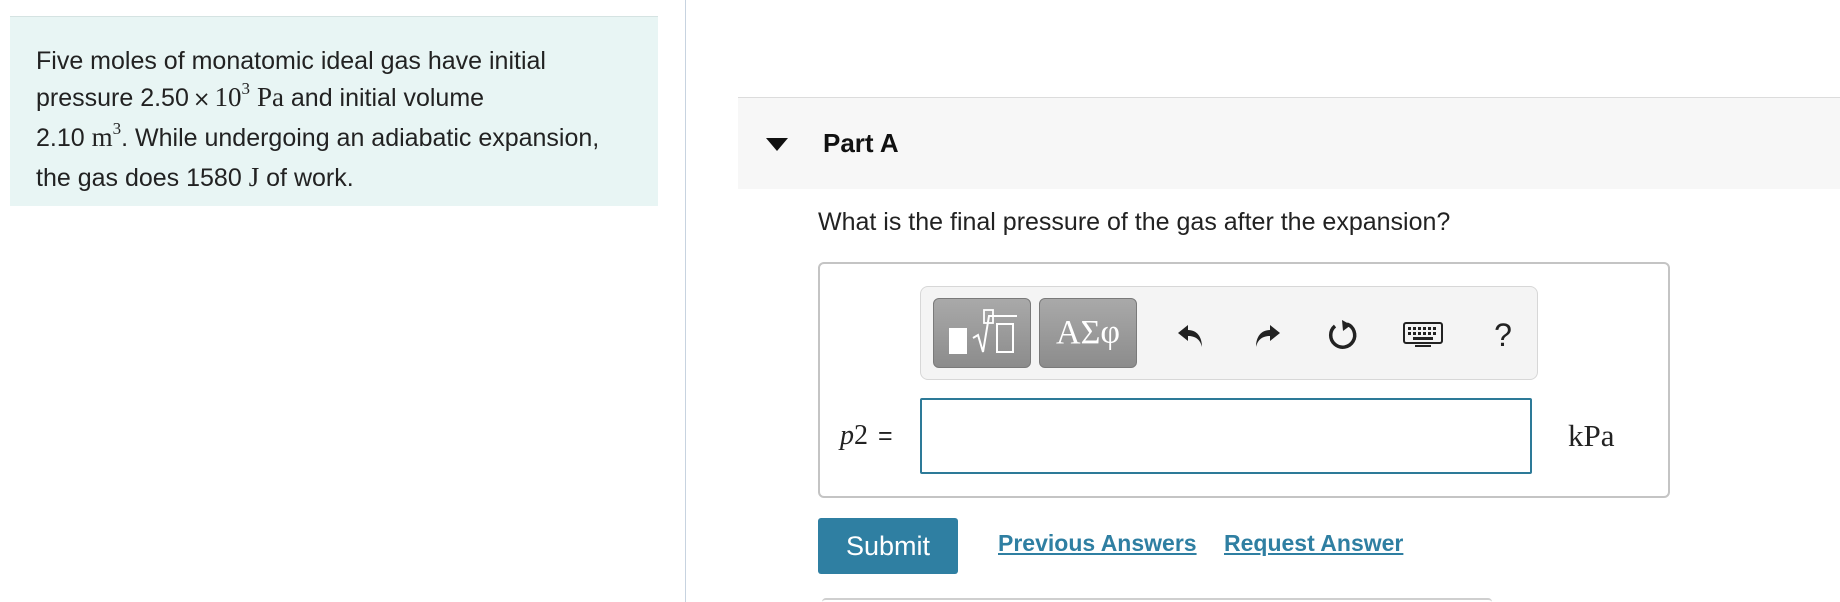 The image size is (1840, 602). What do you see at coordinates (866, 435) in the screenshot?
I see `variable-label: p2 =` at bounding box center [866, 435].